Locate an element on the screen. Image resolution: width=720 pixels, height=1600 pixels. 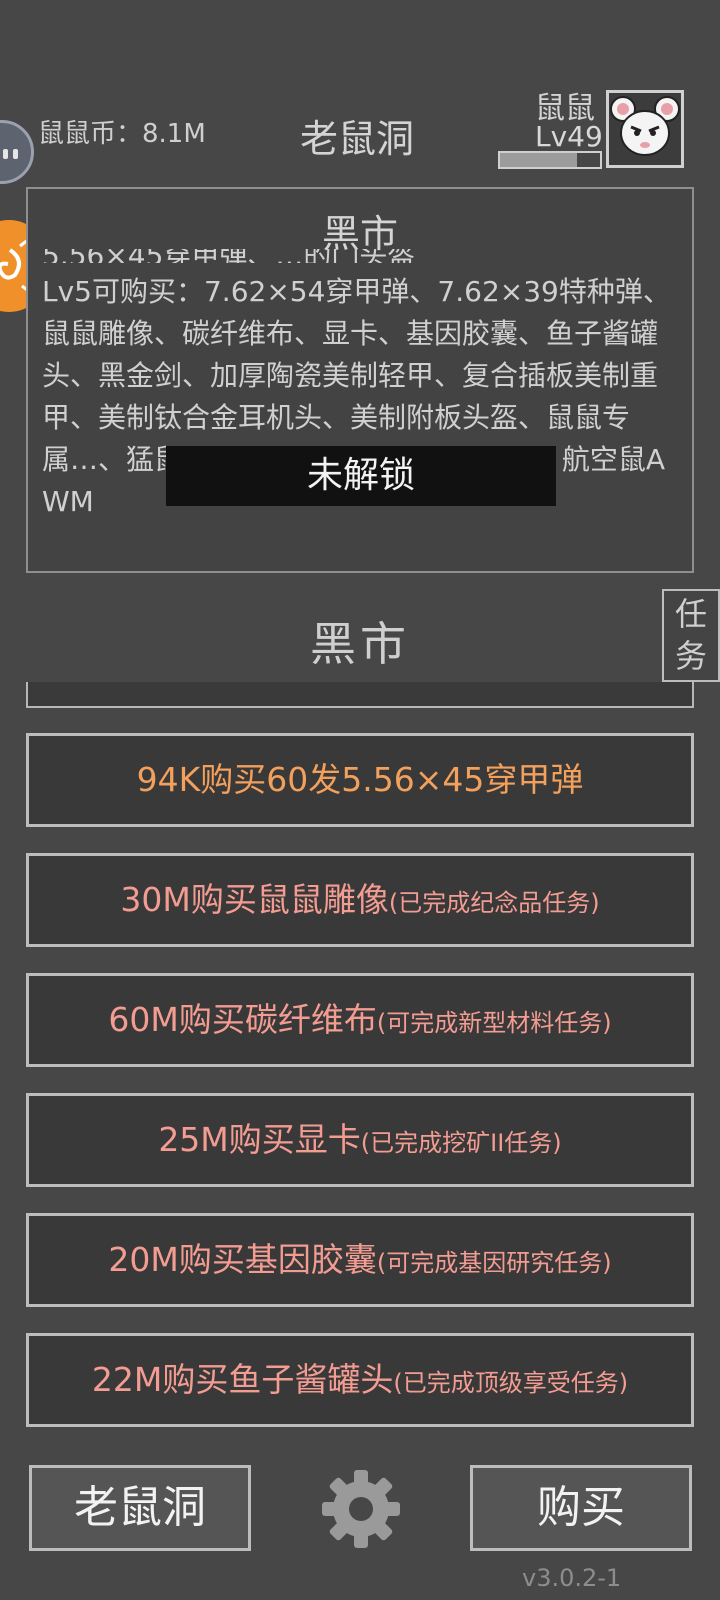
partial-list-item is located at coordinates (360, 695).